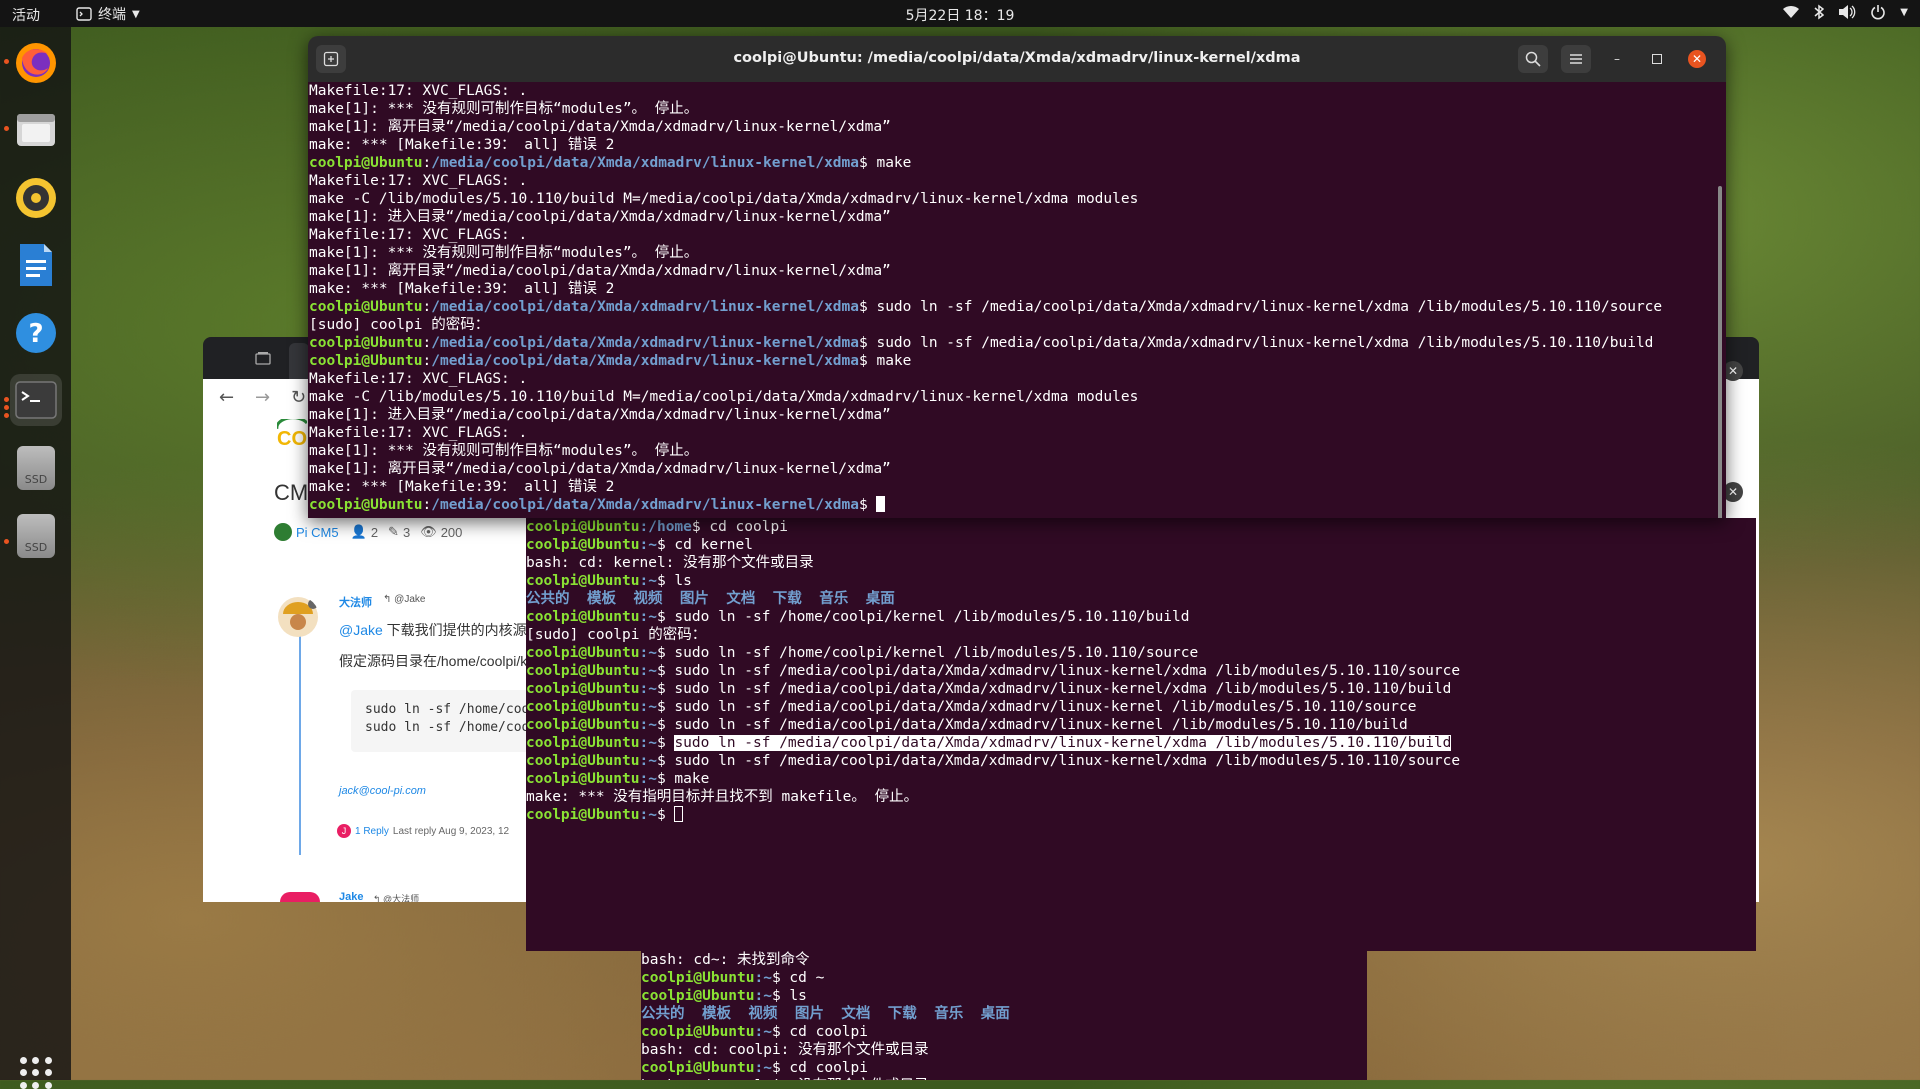  What do you see at coordinates (1004, 1068) in the screenshot?
I see `terminal-line: coolpi@Ubuntu:~$ cd coolpi` at bounding box center [1004, 1068].